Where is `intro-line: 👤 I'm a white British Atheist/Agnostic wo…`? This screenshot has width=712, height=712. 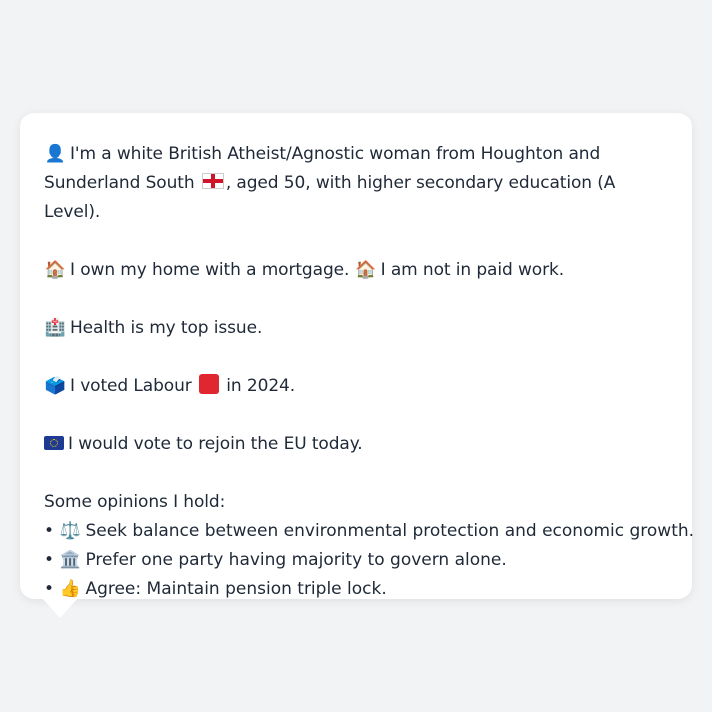 intro-line: 👤 I'm a white British Atheist/Agnostic wo… is located at coordinates (356, 183).